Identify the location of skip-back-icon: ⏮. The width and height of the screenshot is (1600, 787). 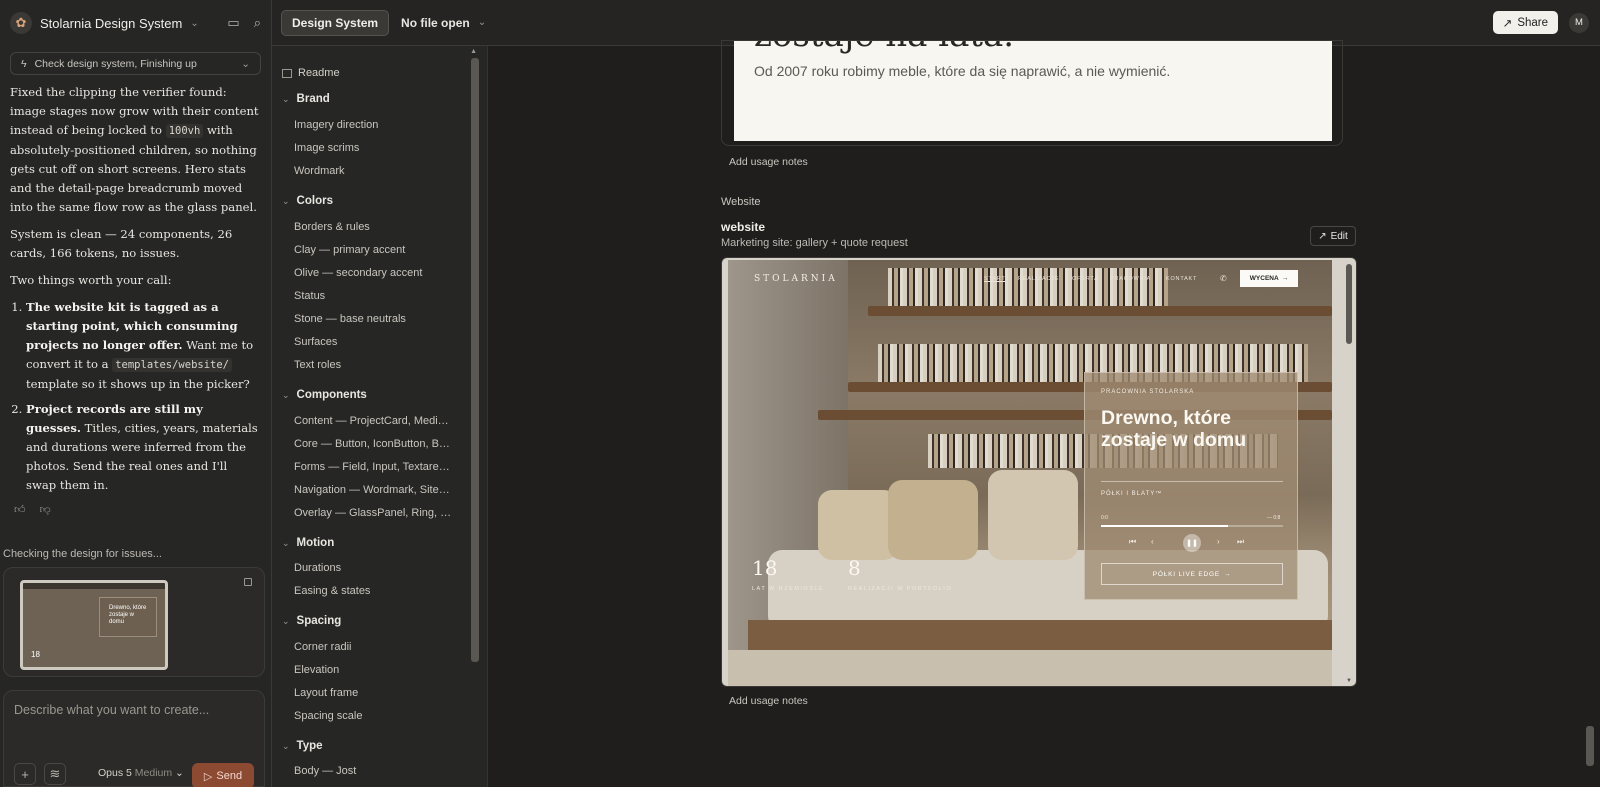
(1132, 542).